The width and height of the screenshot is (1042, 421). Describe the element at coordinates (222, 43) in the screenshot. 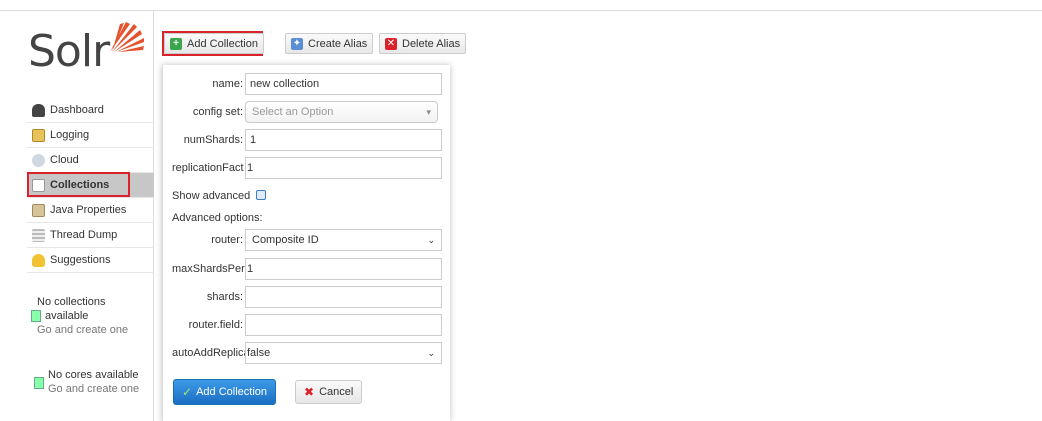

I see `add-collection-label: Add Collection` at that location.